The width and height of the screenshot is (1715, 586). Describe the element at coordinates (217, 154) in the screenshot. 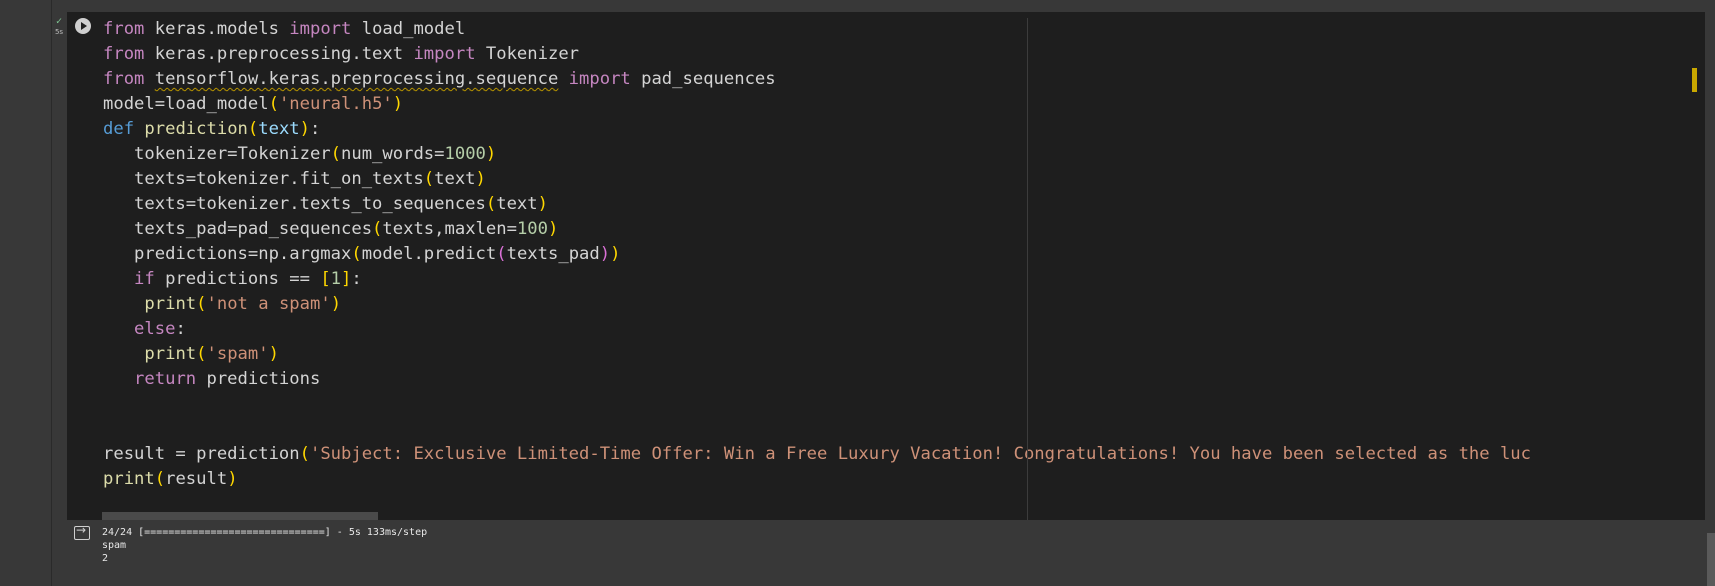

I see `code-token: tokenizer=Tokenizer` at that location.